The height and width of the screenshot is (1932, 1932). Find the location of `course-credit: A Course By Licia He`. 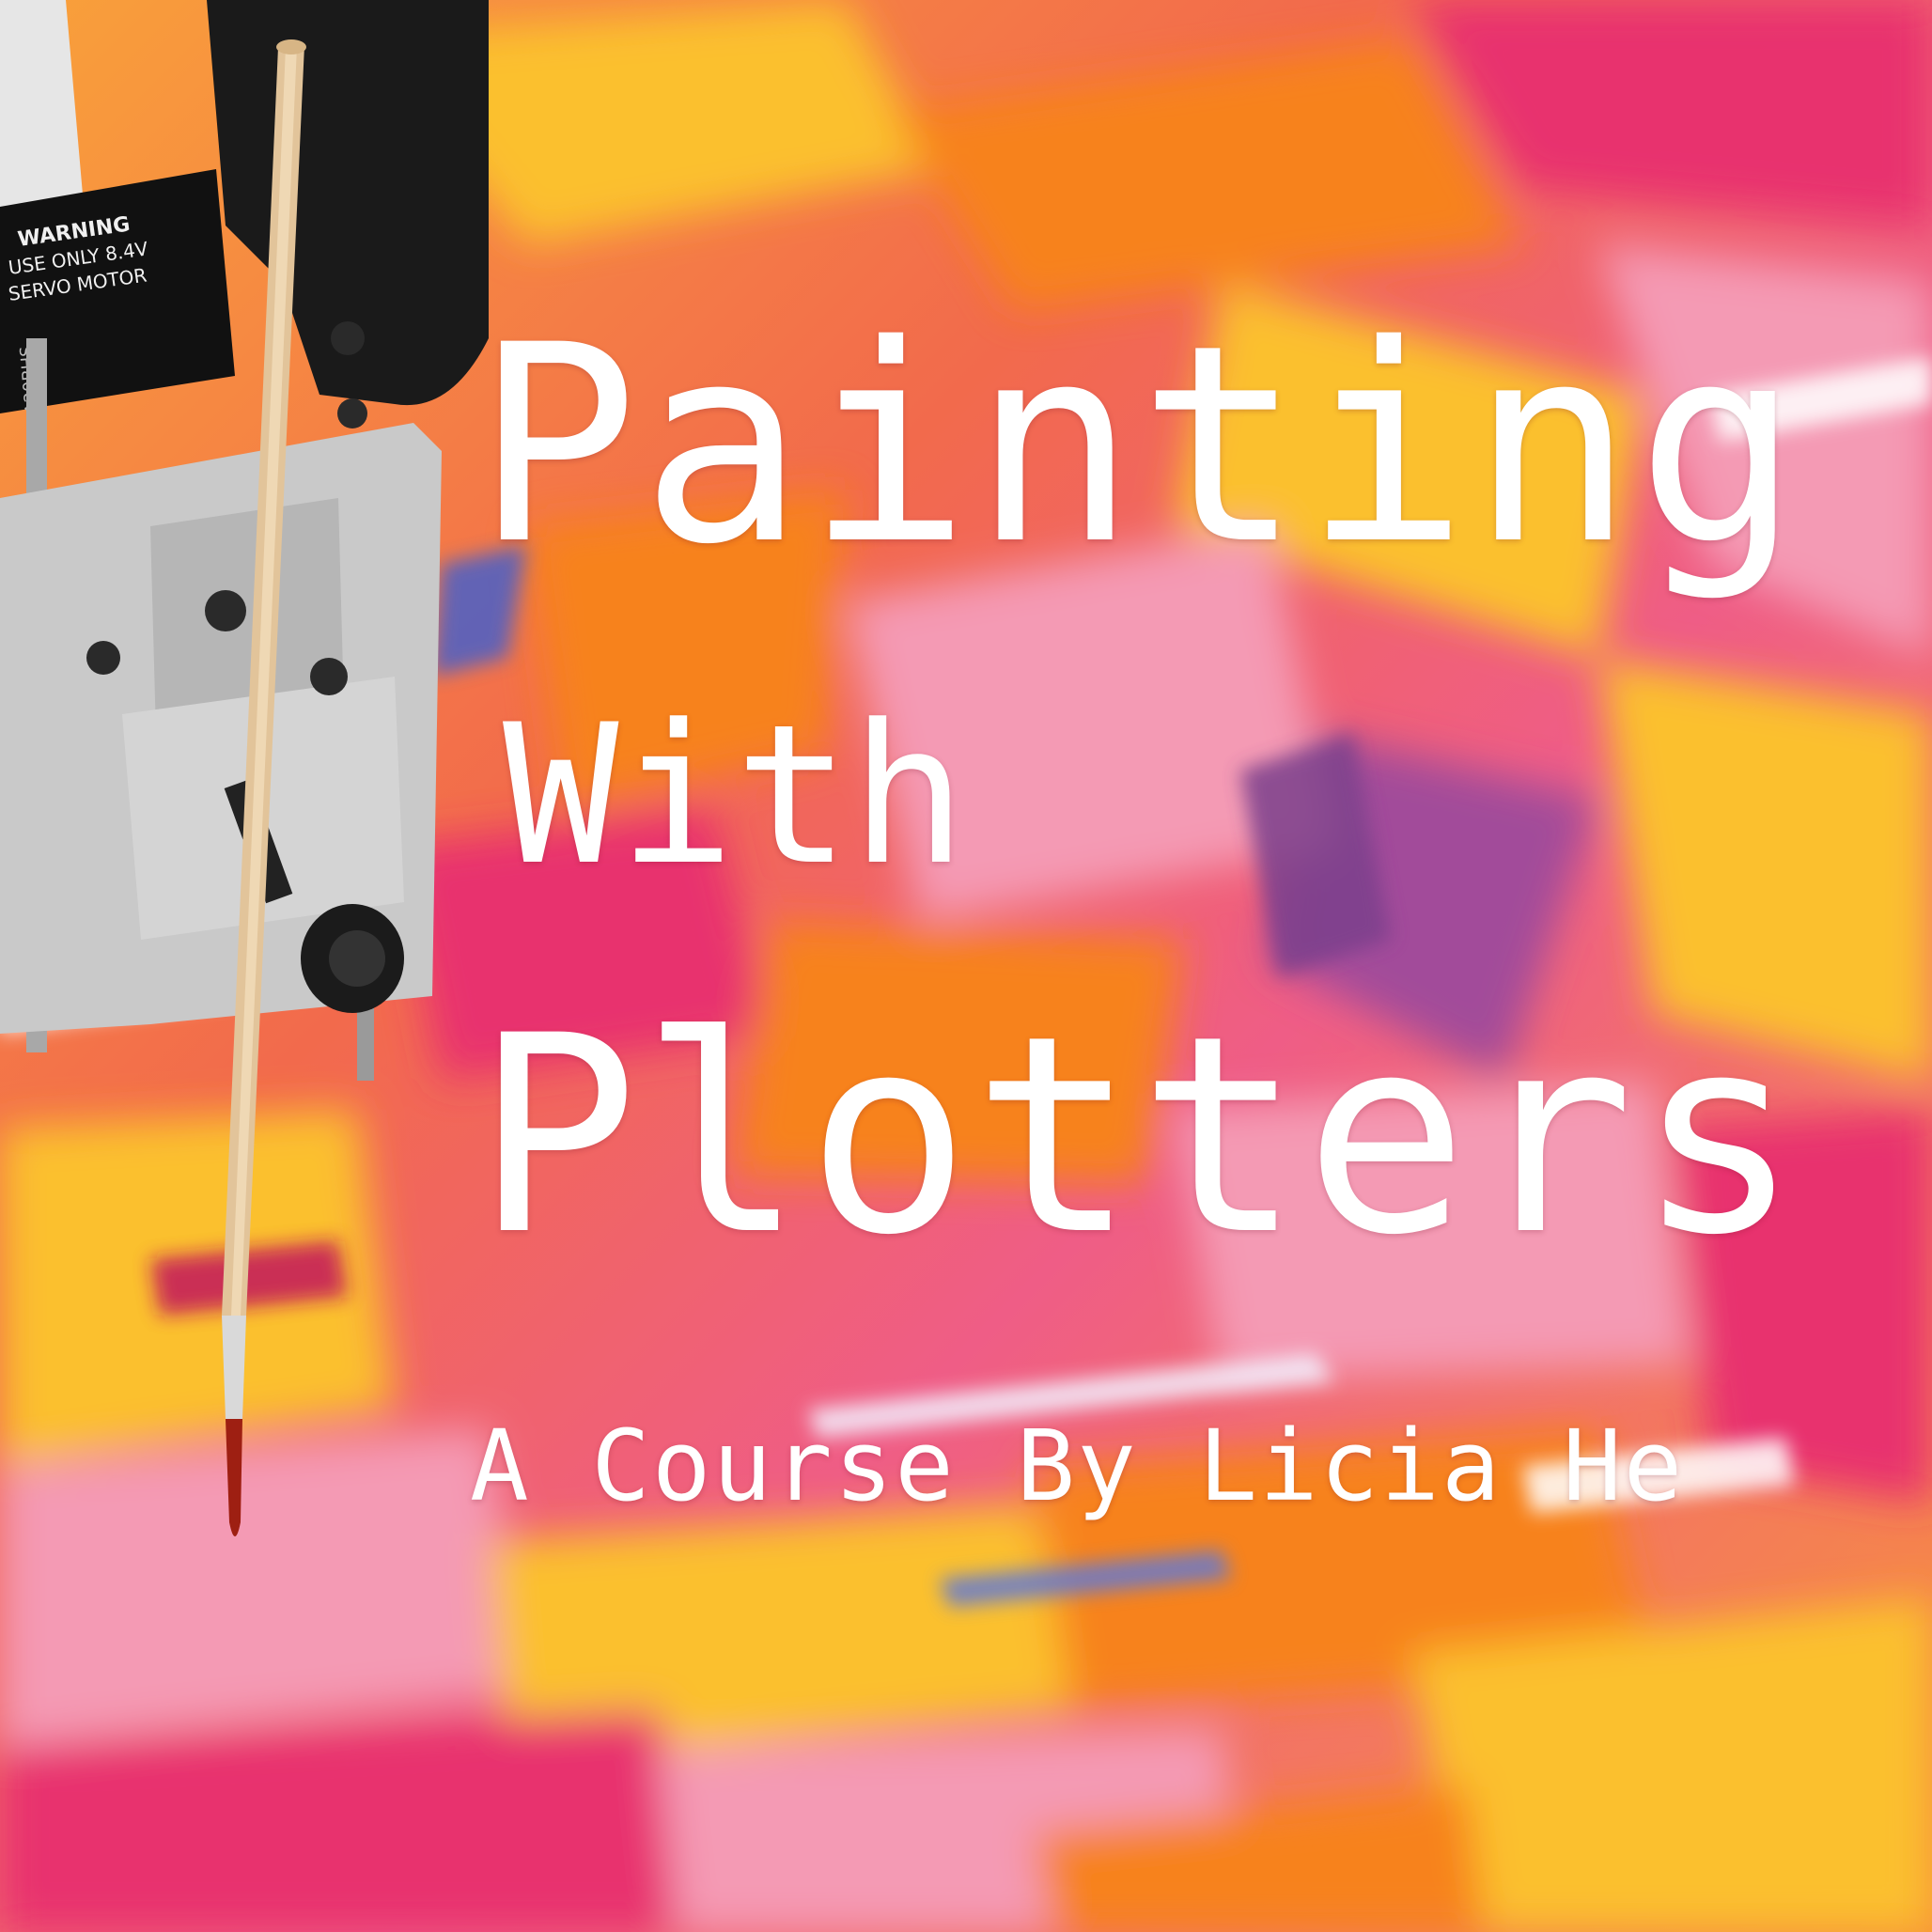

course-credit: A Course By Licia He is located at coordinates (1077, 1466).